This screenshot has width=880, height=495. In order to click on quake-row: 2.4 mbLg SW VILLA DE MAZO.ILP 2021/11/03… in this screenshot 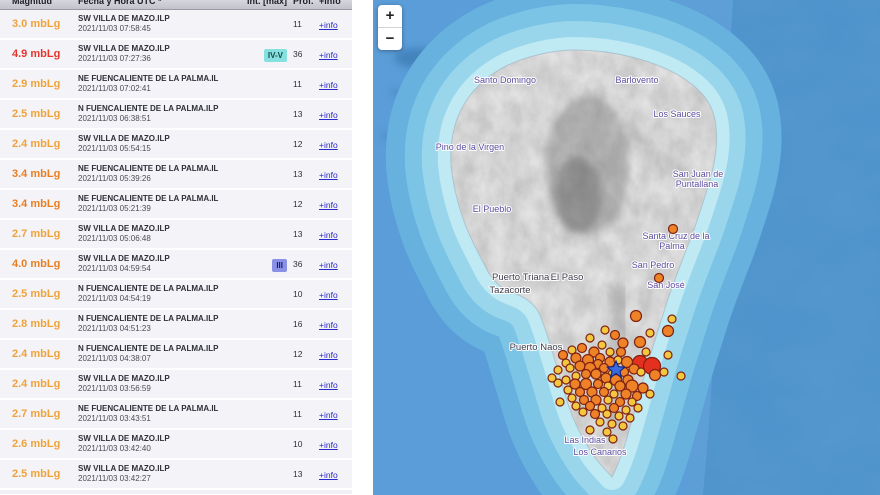, I will do `click(176, 144)`.